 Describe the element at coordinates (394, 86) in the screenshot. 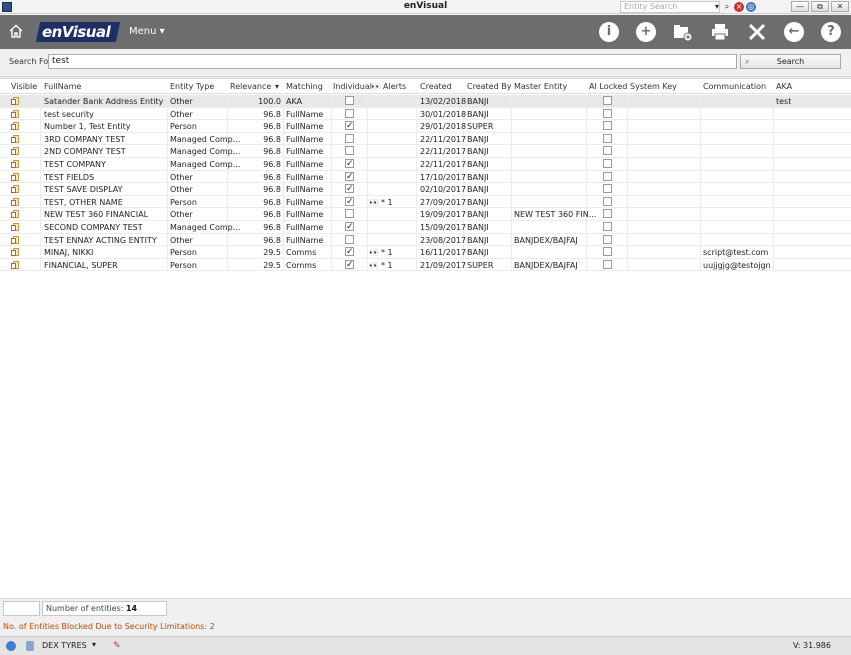

I see `col-alerts: Alerts` at that location.